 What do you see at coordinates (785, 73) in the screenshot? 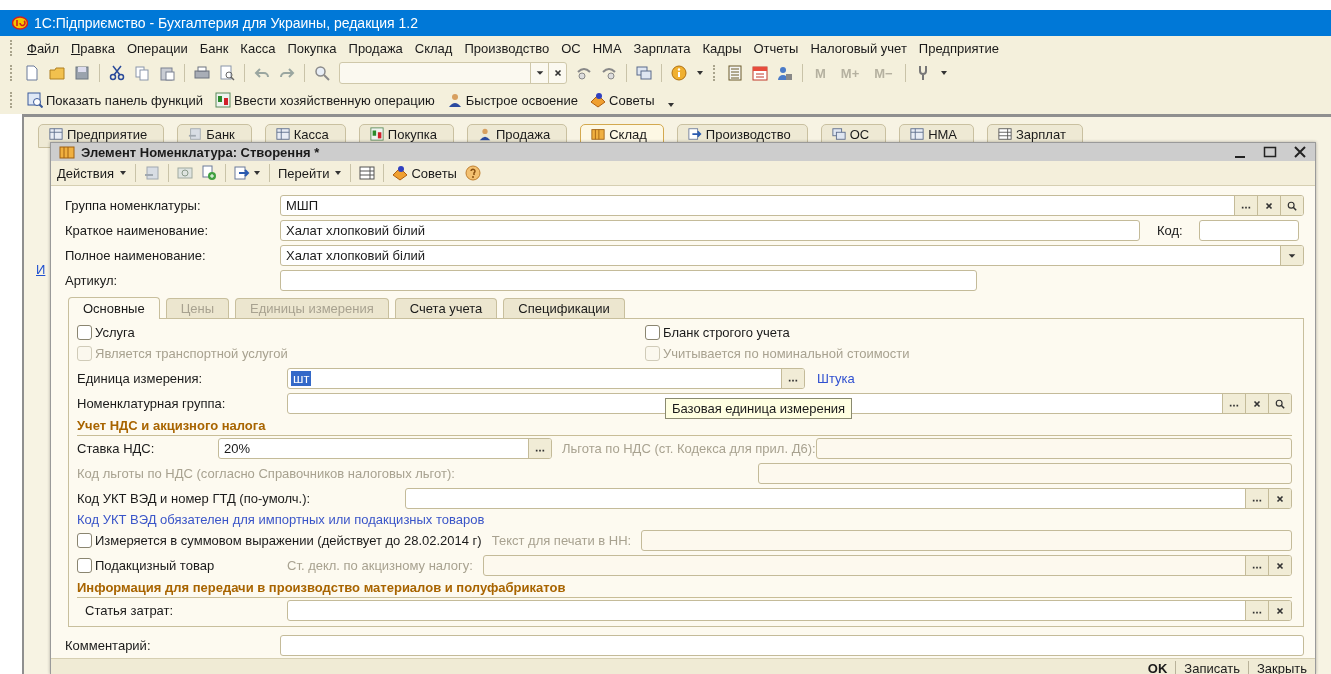
I see `users-icon` at bounding box center [785, 73].